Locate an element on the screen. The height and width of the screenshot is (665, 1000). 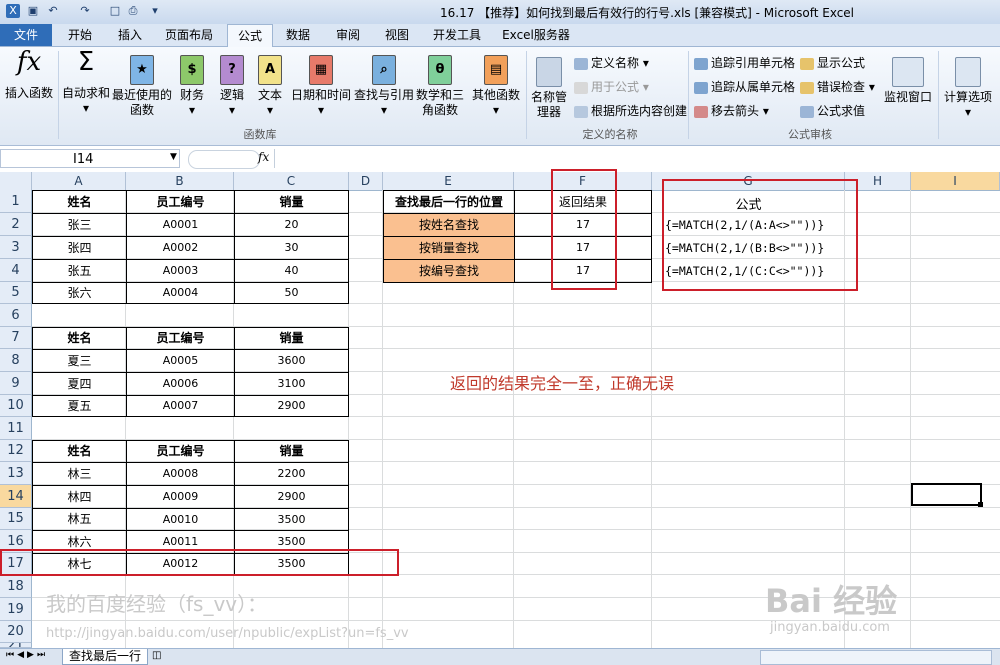
name-box: I14 is located at coordinates (90, 158).